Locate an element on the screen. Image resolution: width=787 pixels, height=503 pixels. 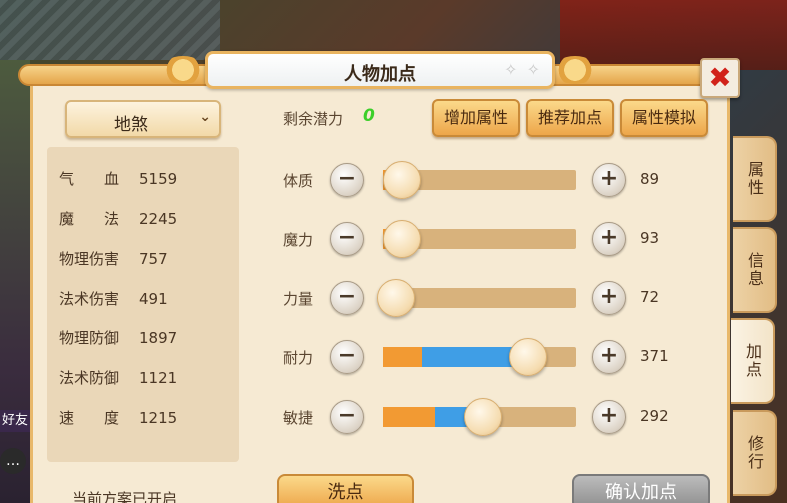
background-red-building is located at coordinates (673, 35).